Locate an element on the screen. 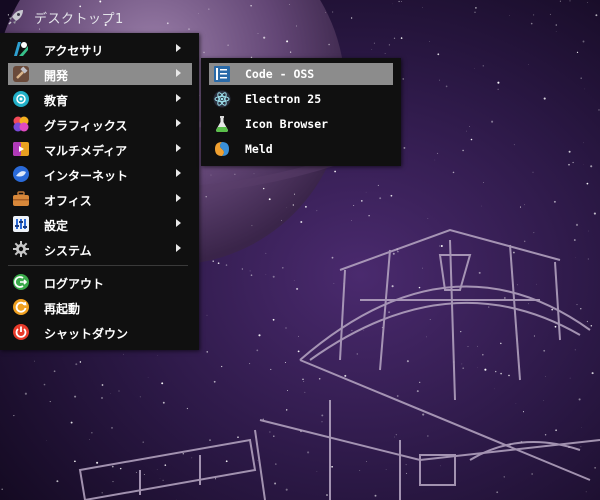 The height and width of the screenshot is (500, 600). menu-item-label: アクセサリ is located at coordinates (74, 51).